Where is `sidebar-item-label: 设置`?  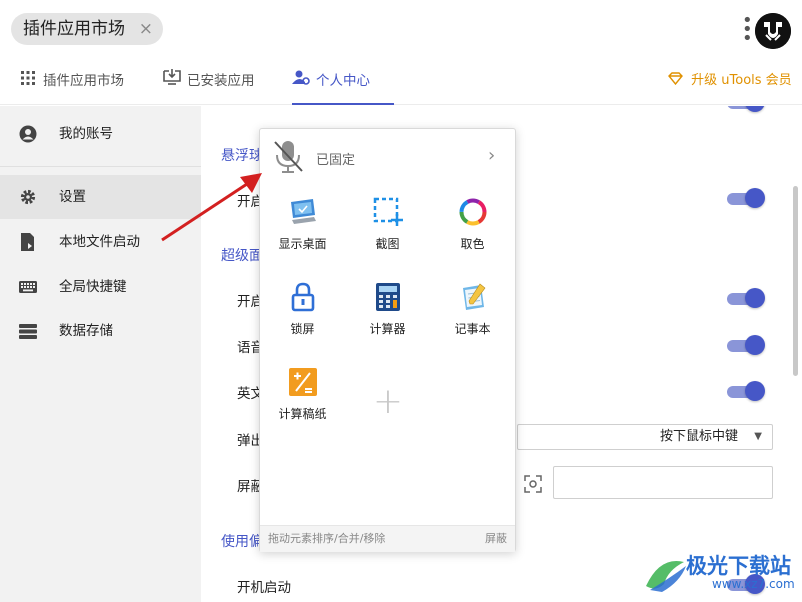
sidebar-item-label: 设置 is located at coordinates (72, 197).